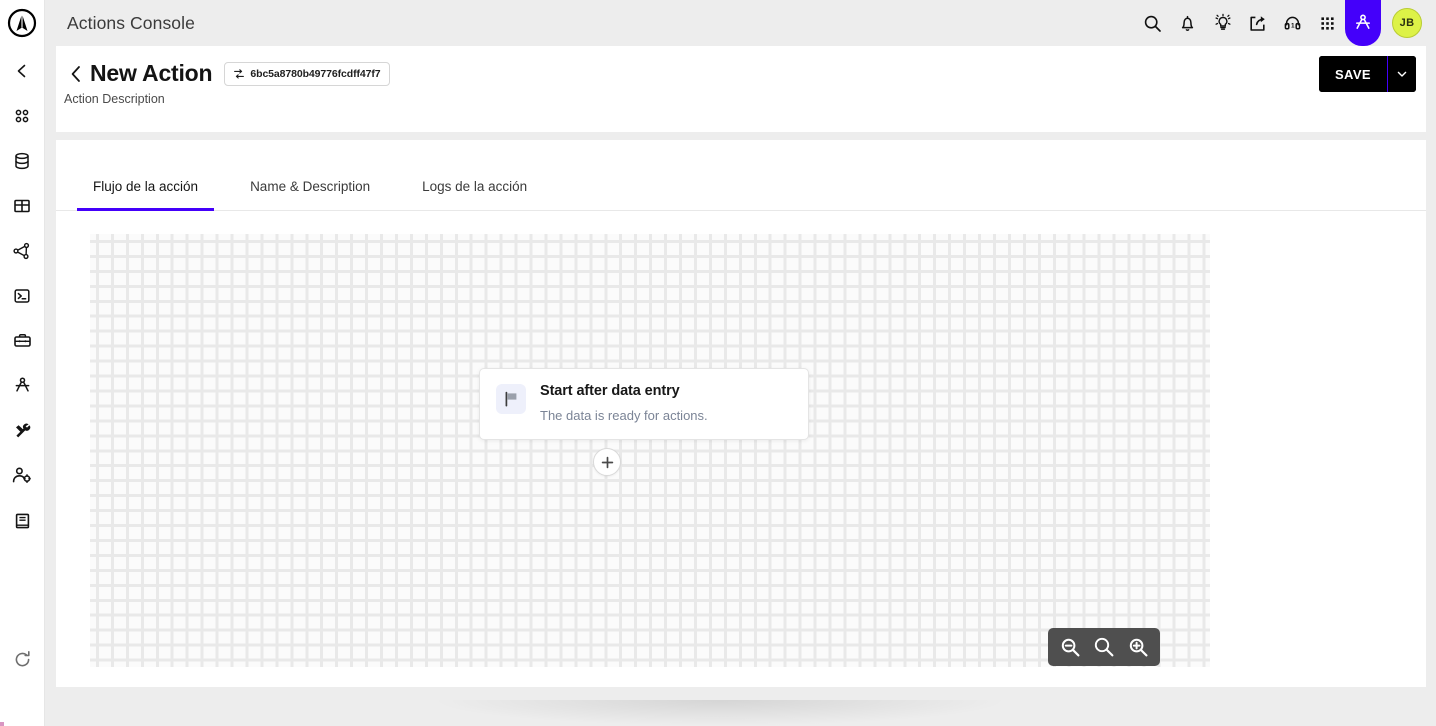 The image size is (1436, 726). Describe the element at coordinates (239, 73) in the screenshot. I see `transfer-copy-icon` at that location.